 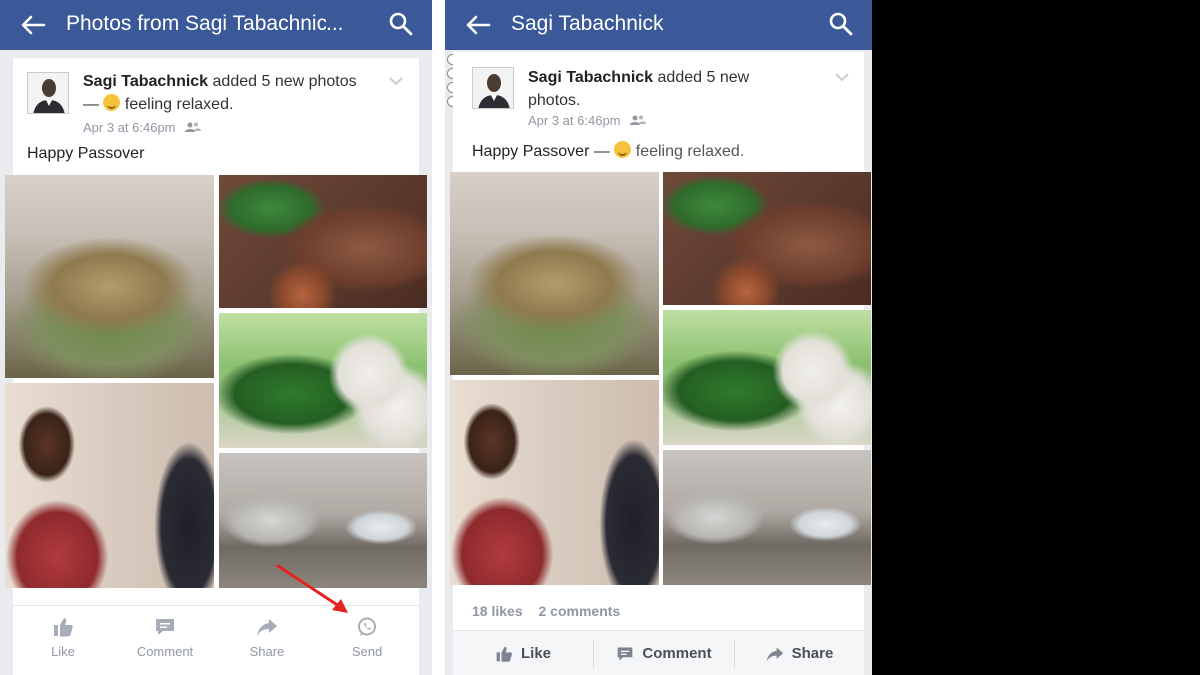 What do you see at coordinates (587, 23) in the screenshot?
I see `page-title: Sagi Tabachnick` at bounding box center [587, 23].